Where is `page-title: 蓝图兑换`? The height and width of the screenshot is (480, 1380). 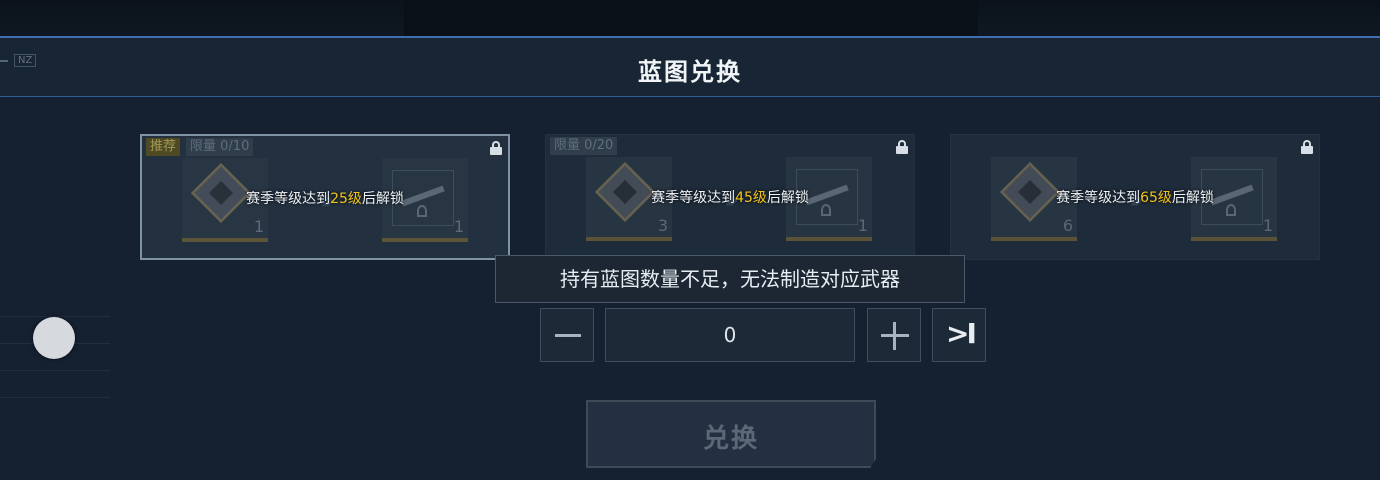 page-title: 蓝图兑换 is located at coordinates (690, 72).